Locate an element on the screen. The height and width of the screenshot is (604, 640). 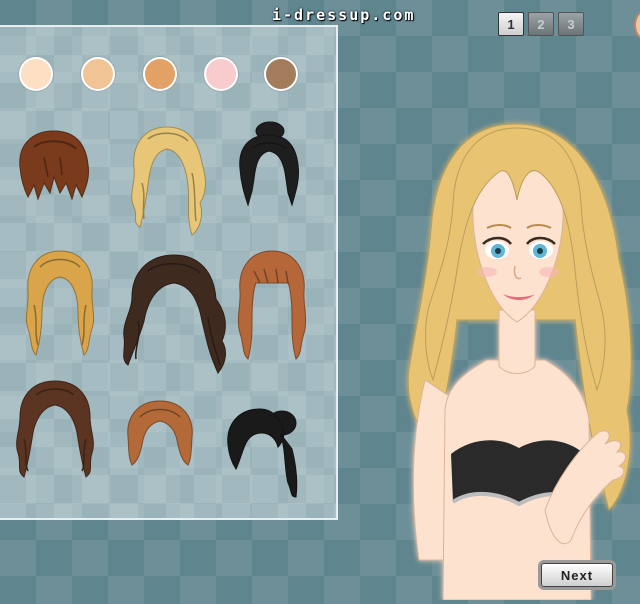
page-selector: 1 2 3 is located at coordinates (541, 24).